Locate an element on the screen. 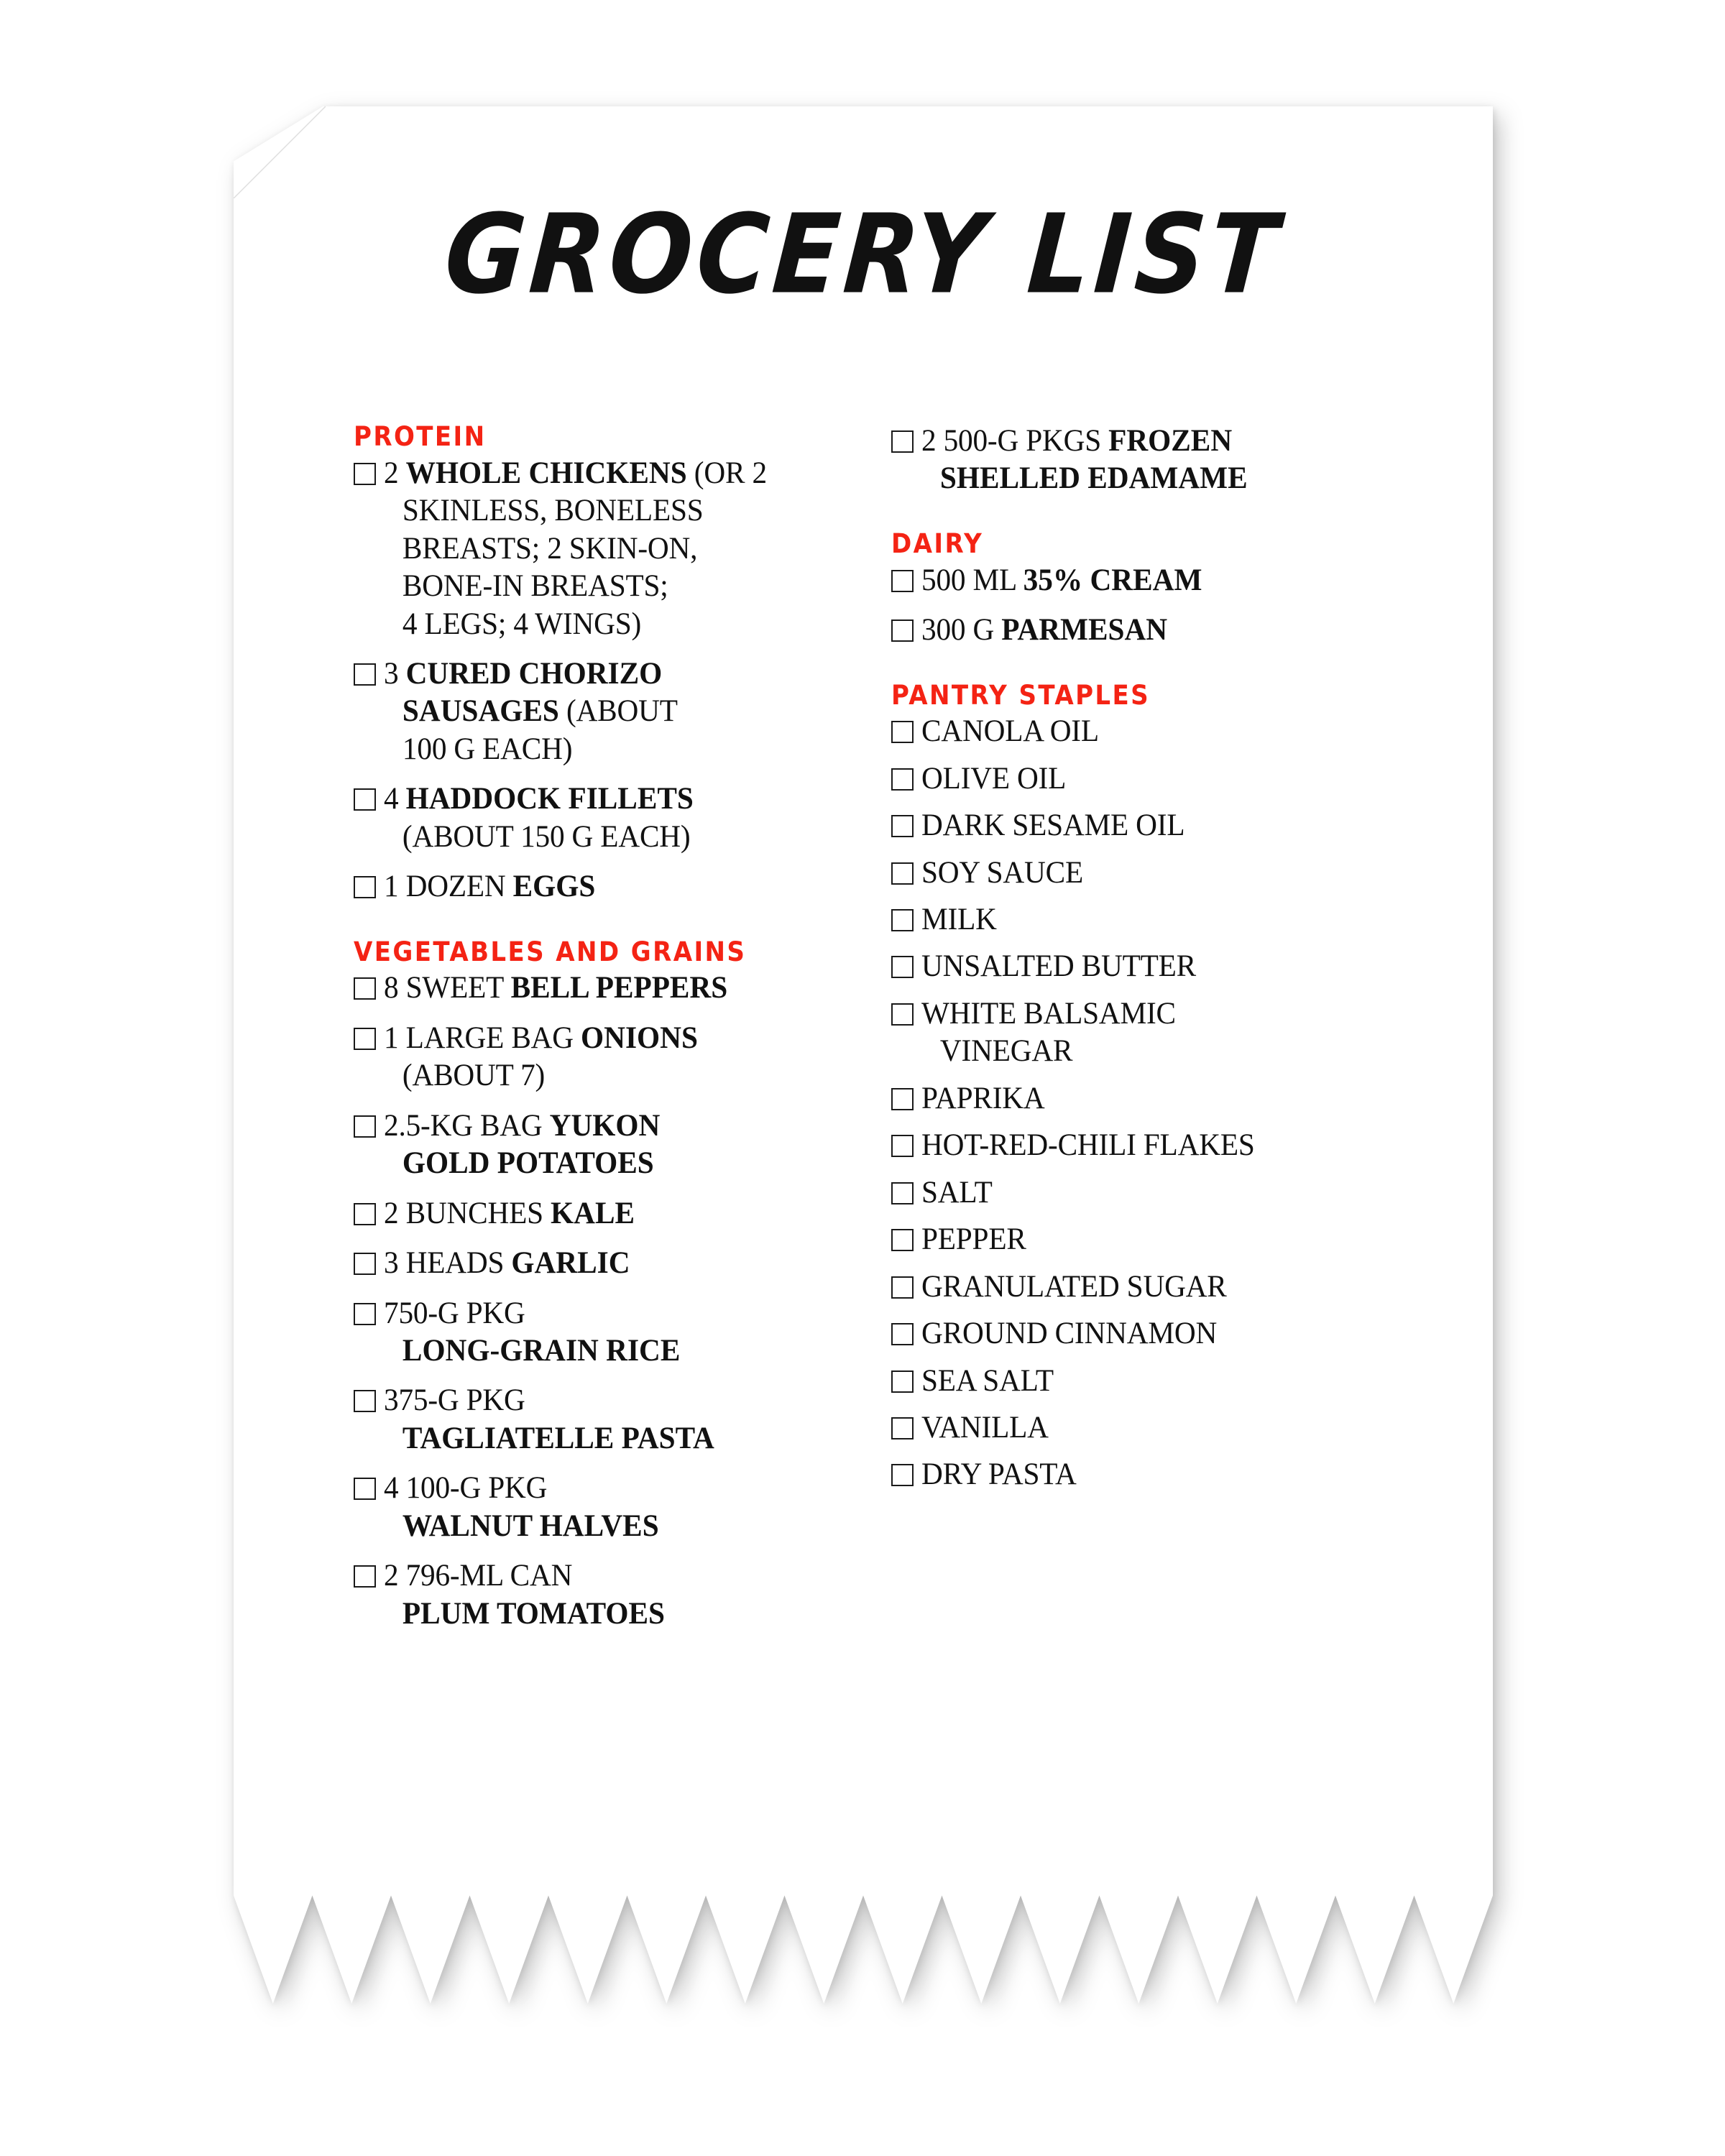 This screenshot has width=1725, height=2156. item-line: MILK is located at coordinates (1182, 920).